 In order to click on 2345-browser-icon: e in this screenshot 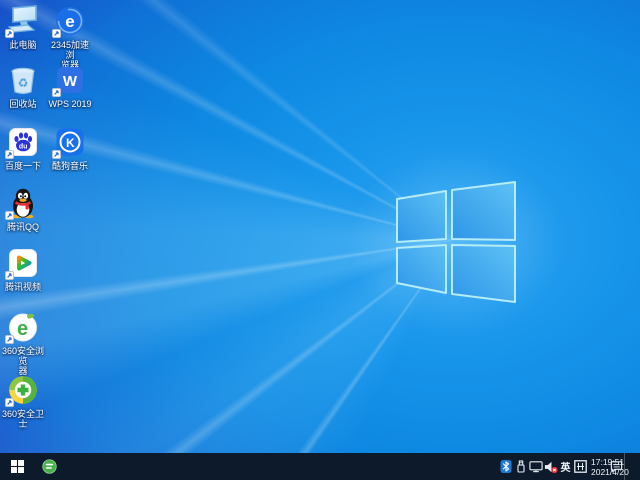, I will do `click(69, 21)`.